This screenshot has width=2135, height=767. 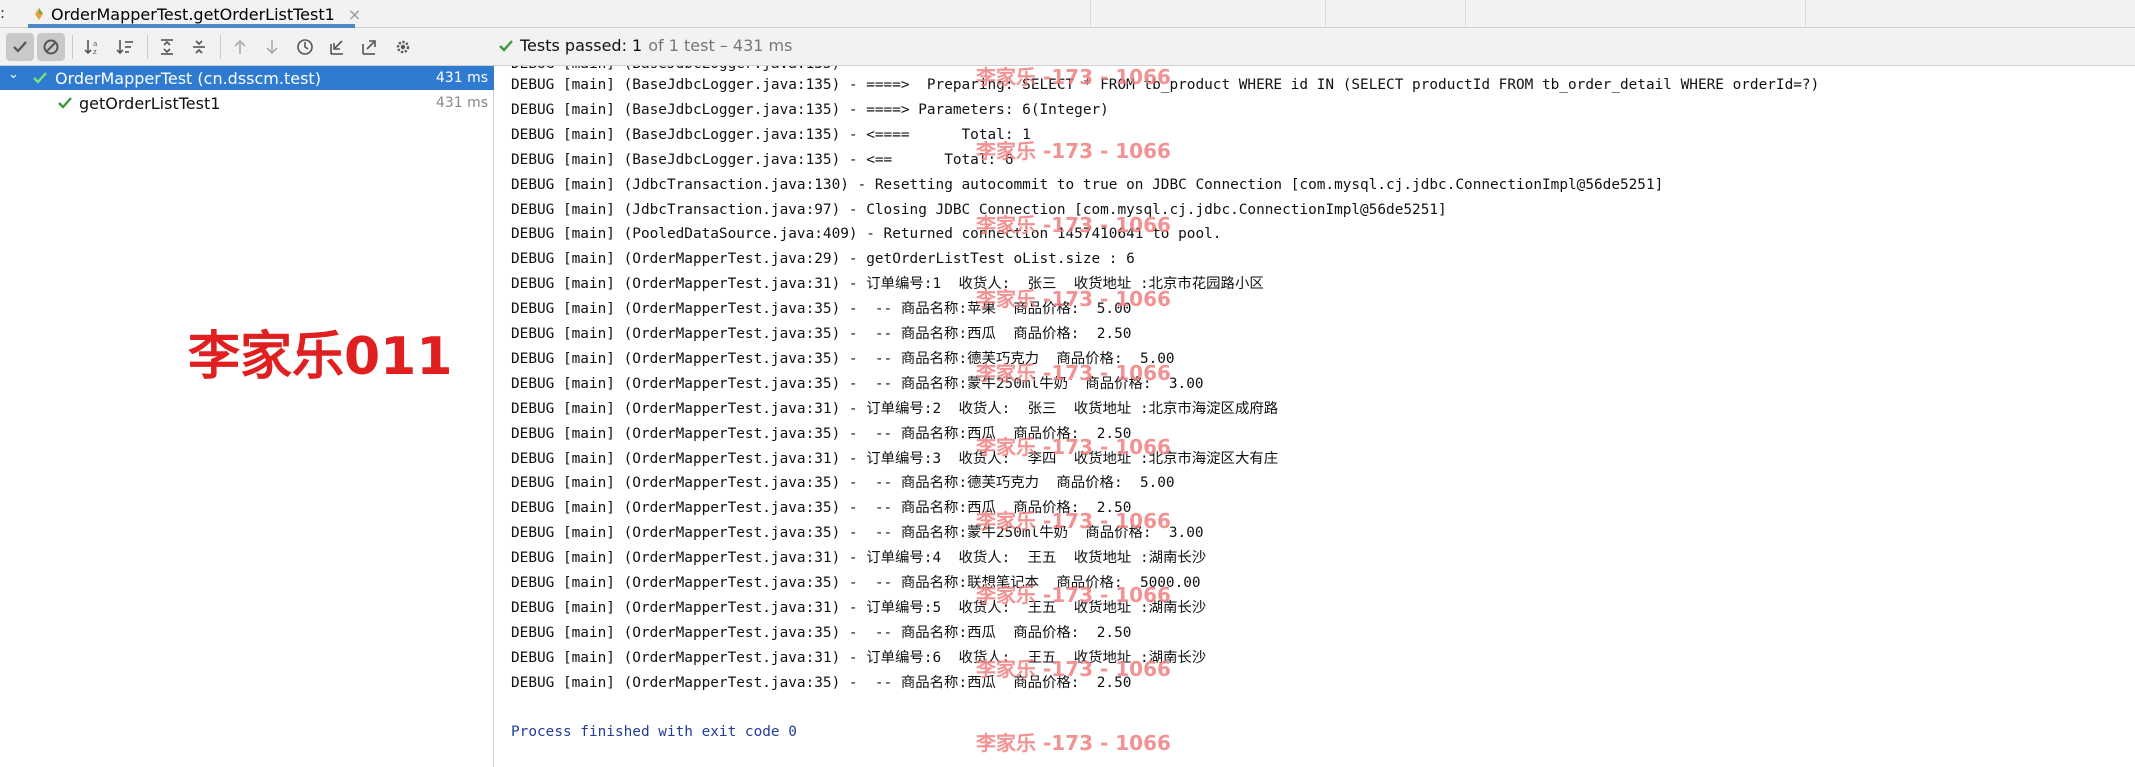 What do you see at coordinates (581, 45) in the screenshot?
I see `tests-passed-label: Tests passed: 1` at bounding box center [581, 45].